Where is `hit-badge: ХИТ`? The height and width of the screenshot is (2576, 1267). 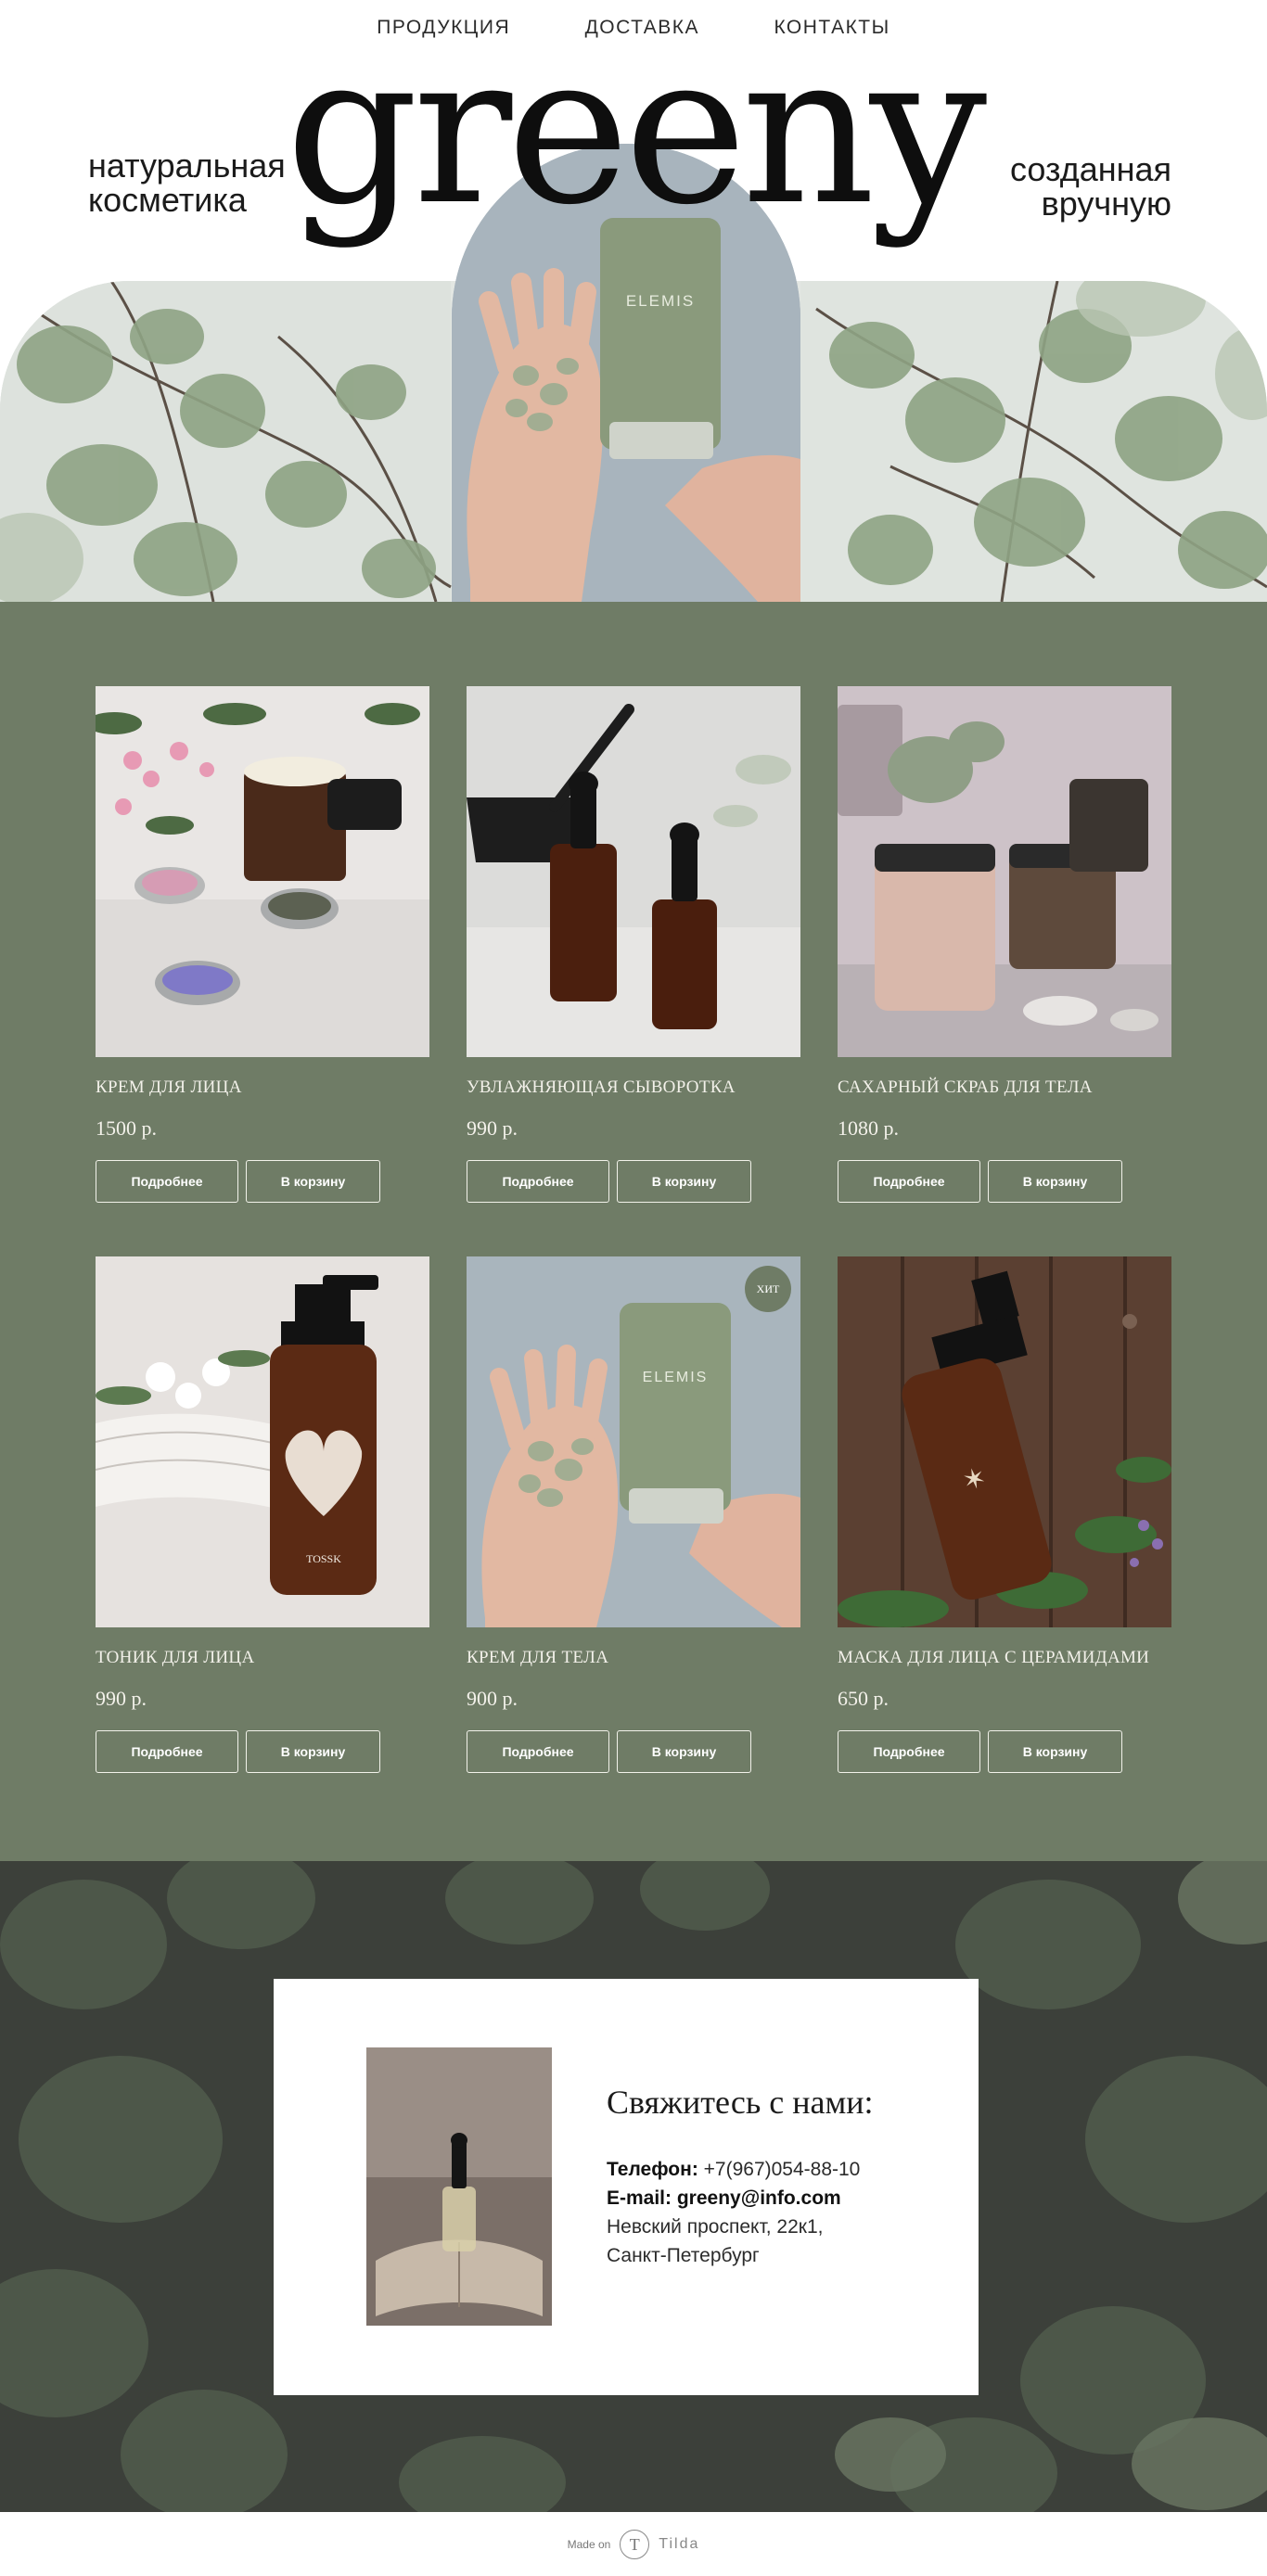 hit-badge: ХИТ is located at coordinates (768, 1289).